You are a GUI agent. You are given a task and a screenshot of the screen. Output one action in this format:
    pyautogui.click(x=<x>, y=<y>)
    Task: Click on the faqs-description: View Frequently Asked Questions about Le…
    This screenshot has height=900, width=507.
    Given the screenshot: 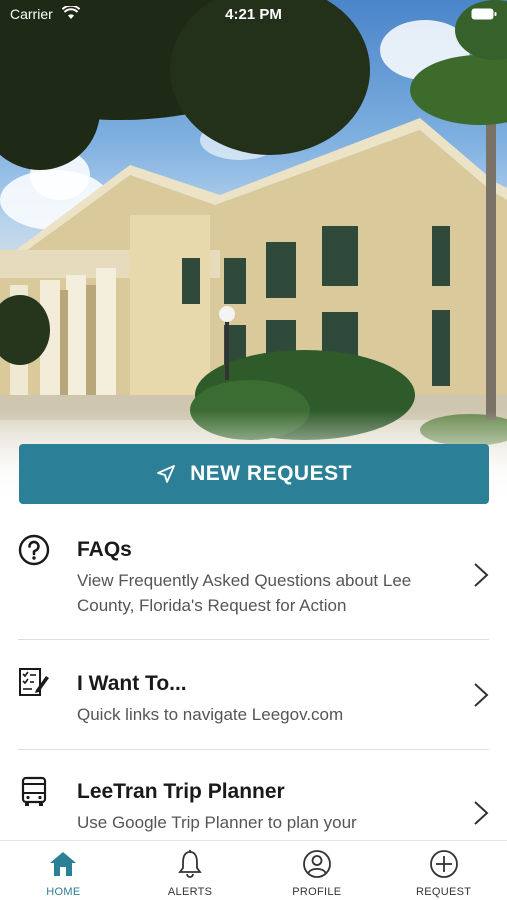 What is the action you would take?
    pyautogui.click(x=244, y=593)
    